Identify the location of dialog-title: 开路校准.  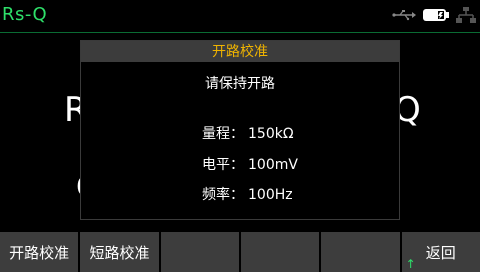
(240, 52).